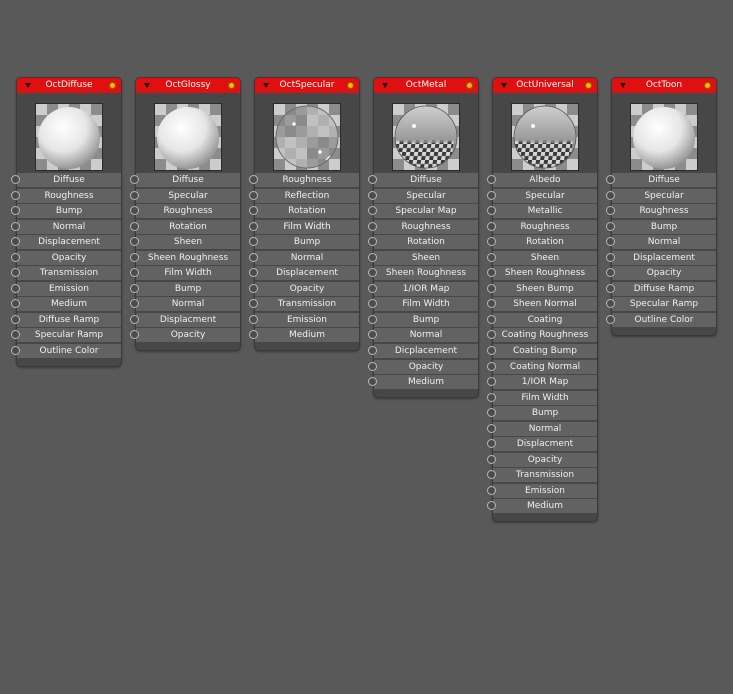 This screenshot has width=733, height=694. I want to click on input-port-specular-map: Specular Map, so click(423, 211).